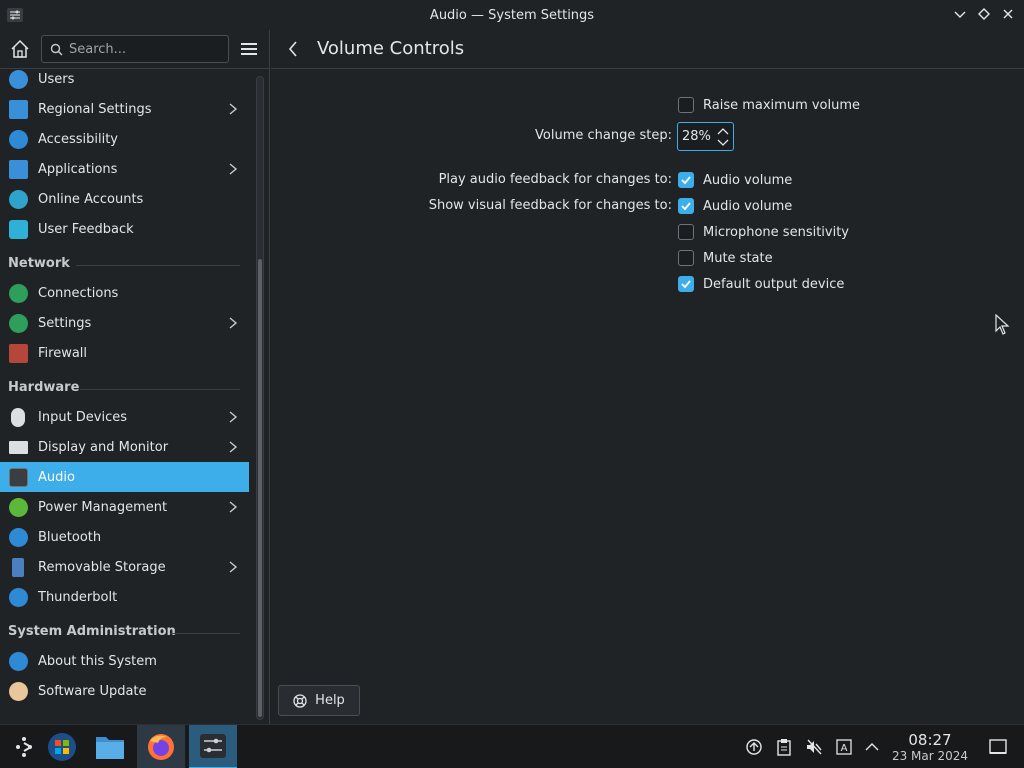  Describe the element at coordinates (782, 105) in the screenshot. I see `checkbox-label: Raise maximum volume` at that location.